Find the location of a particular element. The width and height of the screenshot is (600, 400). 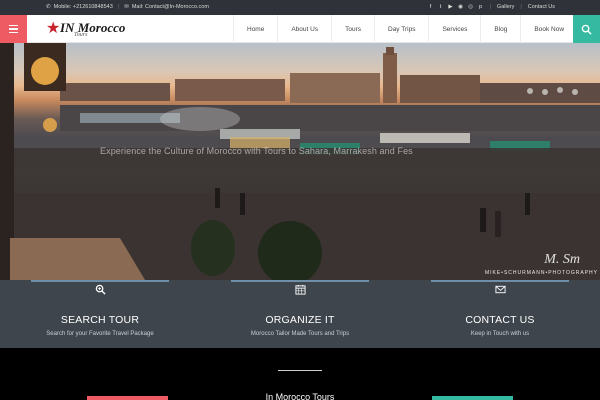

nav-about-us: About Us is located at coordinates (304, 29).